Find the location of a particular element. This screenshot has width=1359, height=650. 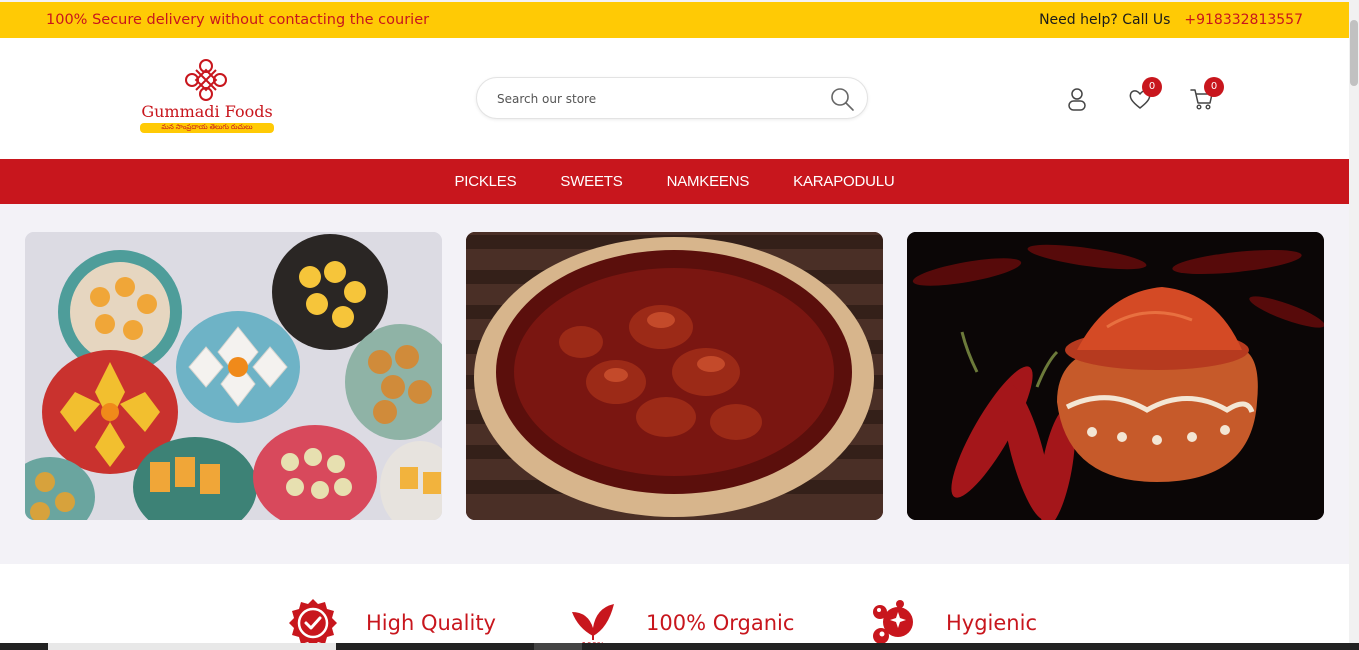

feature-organic: 100% 100% Organic is located at coordinates (681, 623).